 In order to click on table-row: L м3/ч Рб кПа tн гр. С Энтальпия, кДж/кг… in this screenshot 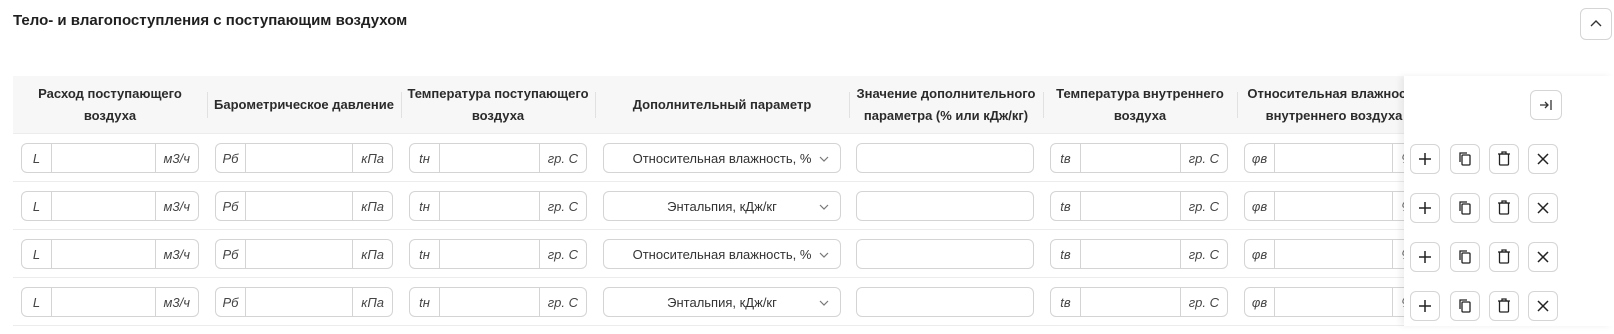, I will do `click(813, 206)`.